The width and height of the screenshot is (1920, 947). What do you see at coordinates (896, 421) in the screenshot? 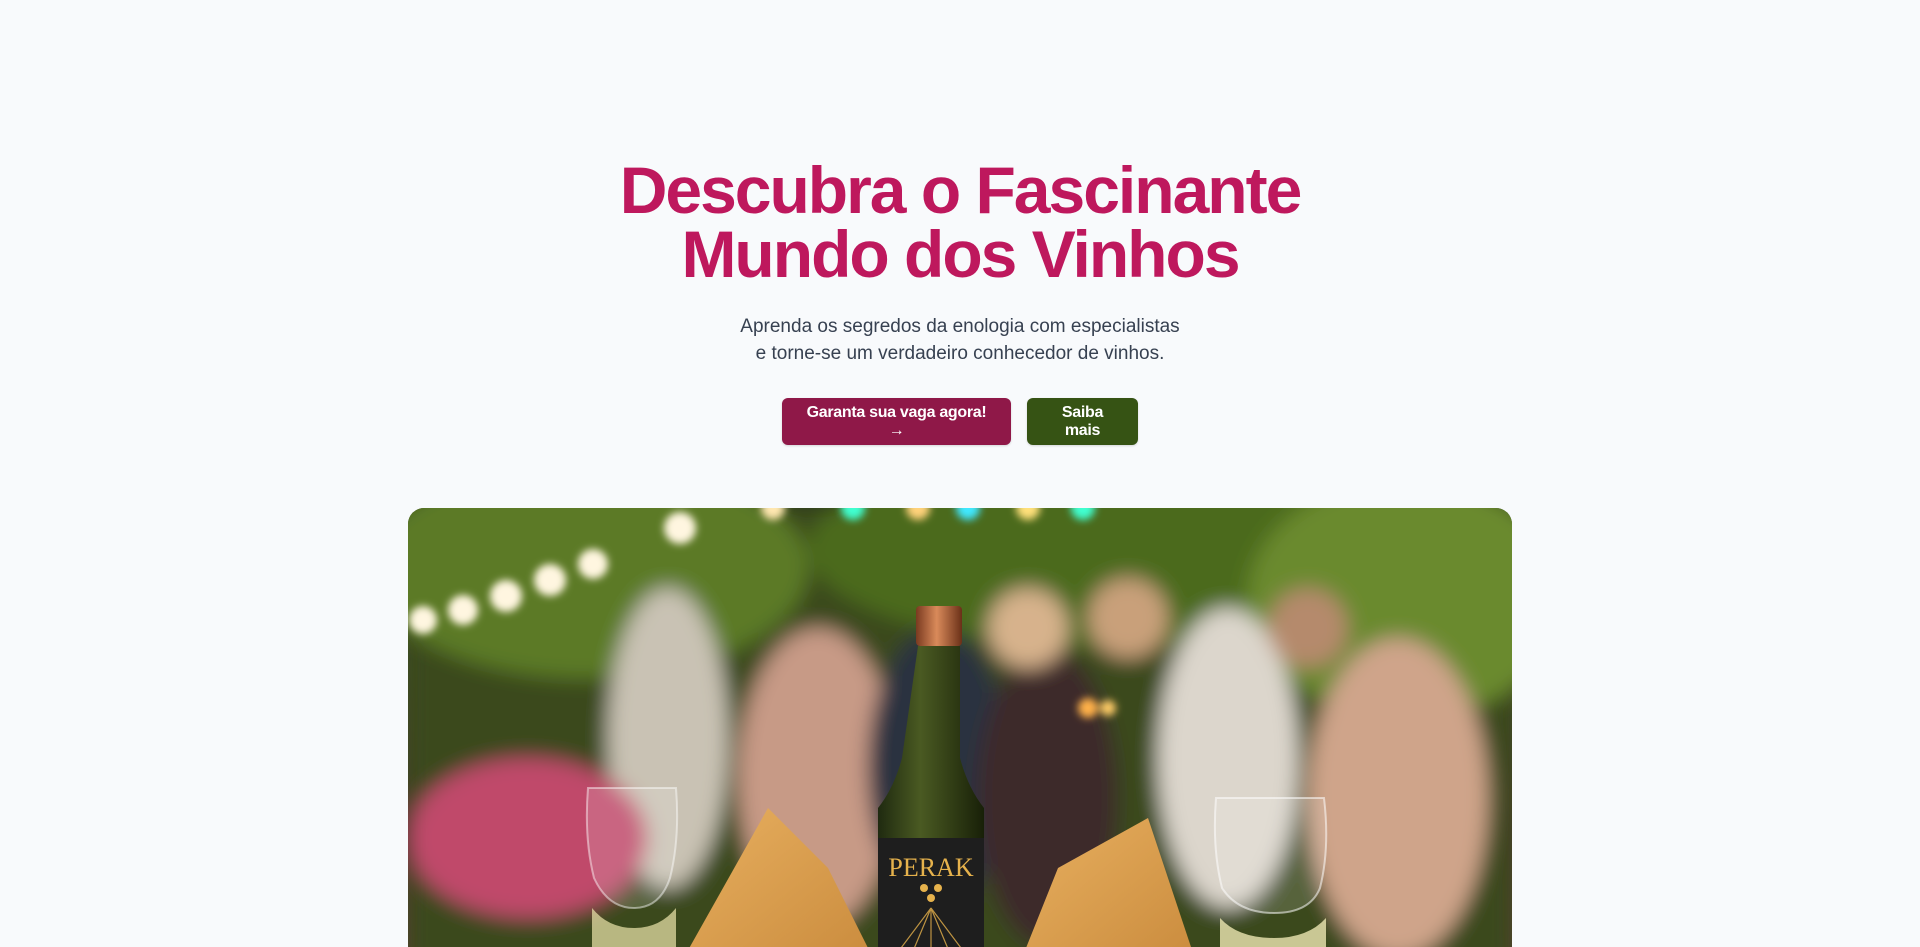
I see `enroll-button: Garanta sua vaga agora! →` at bounding box center [896, 421].